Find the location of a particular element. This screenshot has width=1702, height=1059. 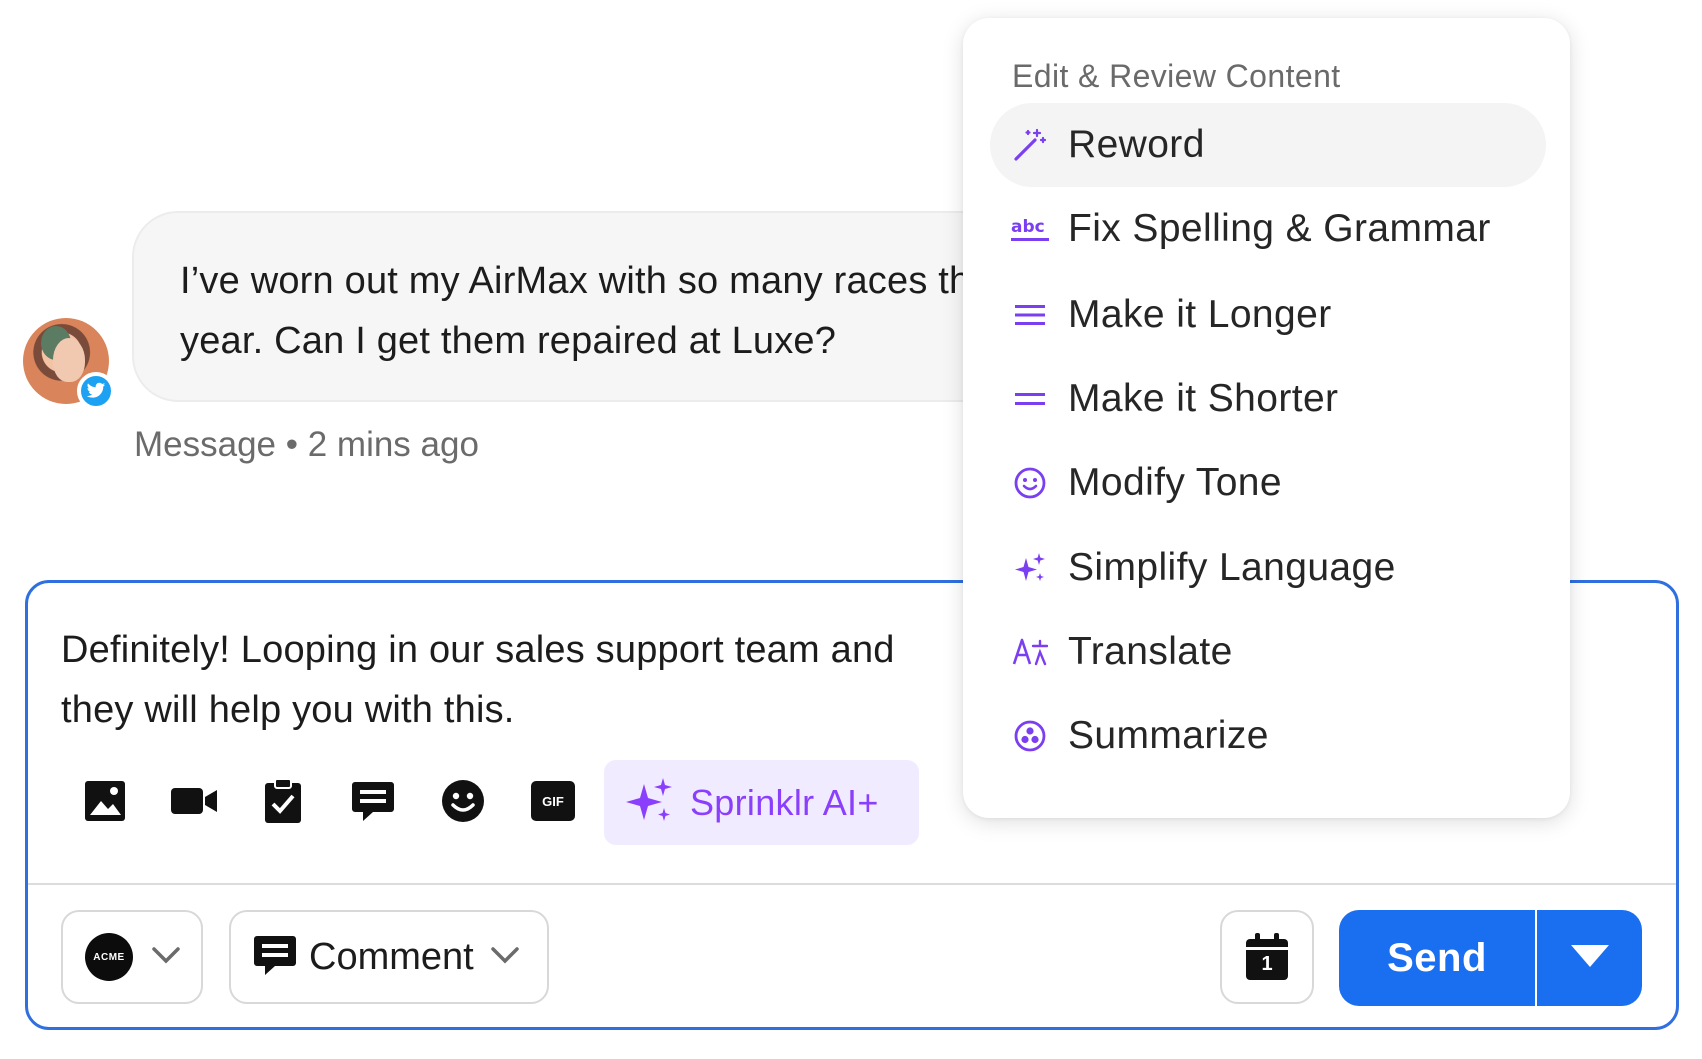

menu-item-label: Modify Tone is located at coordinates (1175, 482).